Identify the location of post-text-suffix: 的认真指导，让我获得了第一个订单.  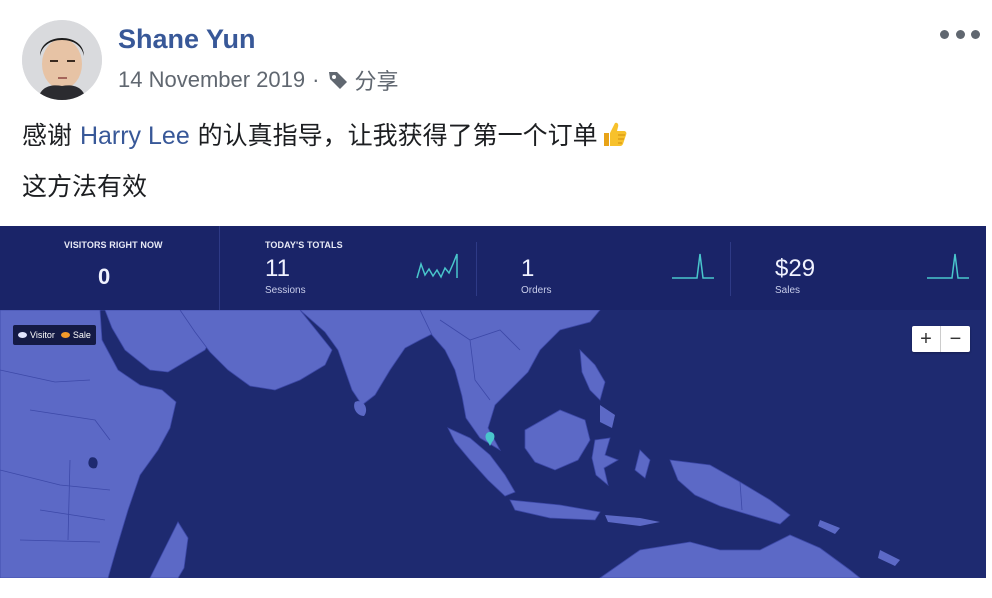
(393, 135).